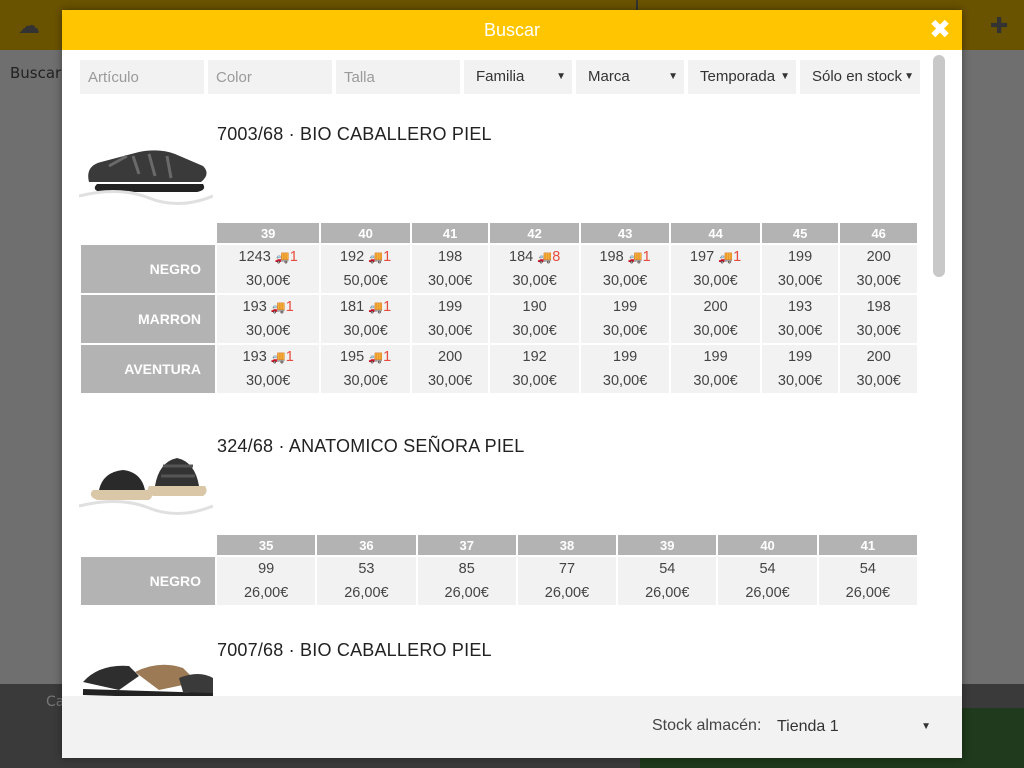 This screenshot has height=768, width=1024. I want to click on stock-value: 199, so click(625, 357).